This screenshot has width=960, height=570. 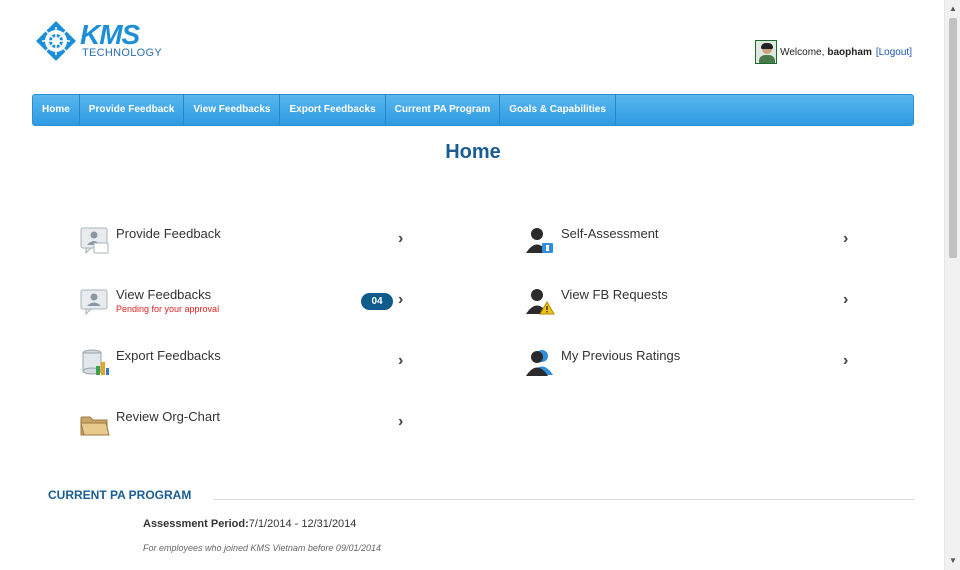 I want to click on menu-review-org-chart: Review Org-Chart ›, so click(x=250, y=419).